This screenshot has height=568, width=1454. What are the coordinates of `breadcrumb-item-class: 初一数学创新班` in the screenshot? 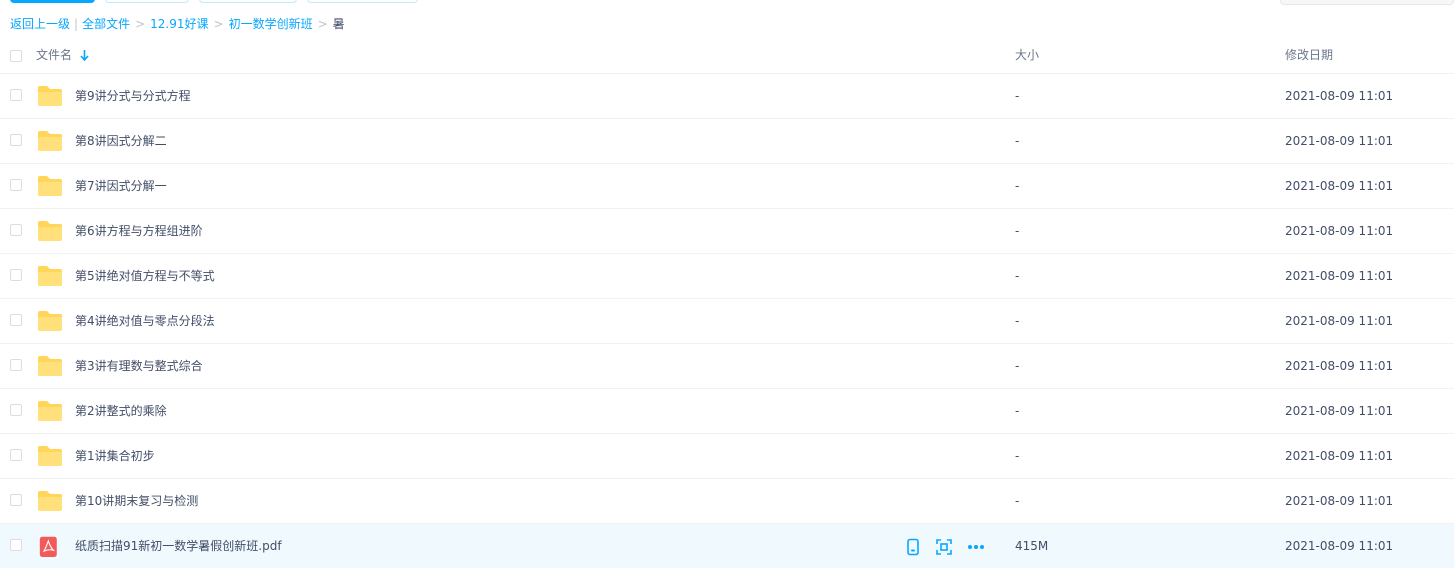 It's located at (271, 24).